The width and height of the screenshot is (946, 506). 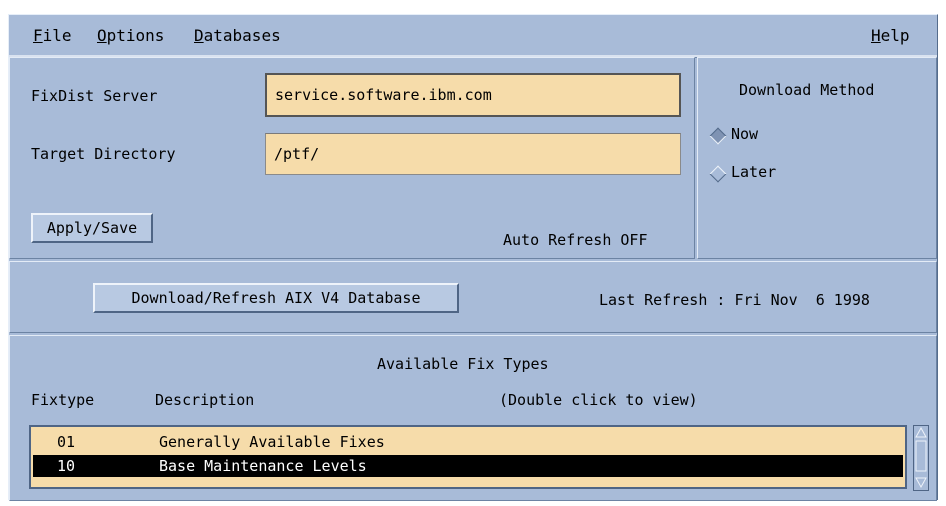 I want to click on menu-options-rest: ptions, so click(x=135, y=35).